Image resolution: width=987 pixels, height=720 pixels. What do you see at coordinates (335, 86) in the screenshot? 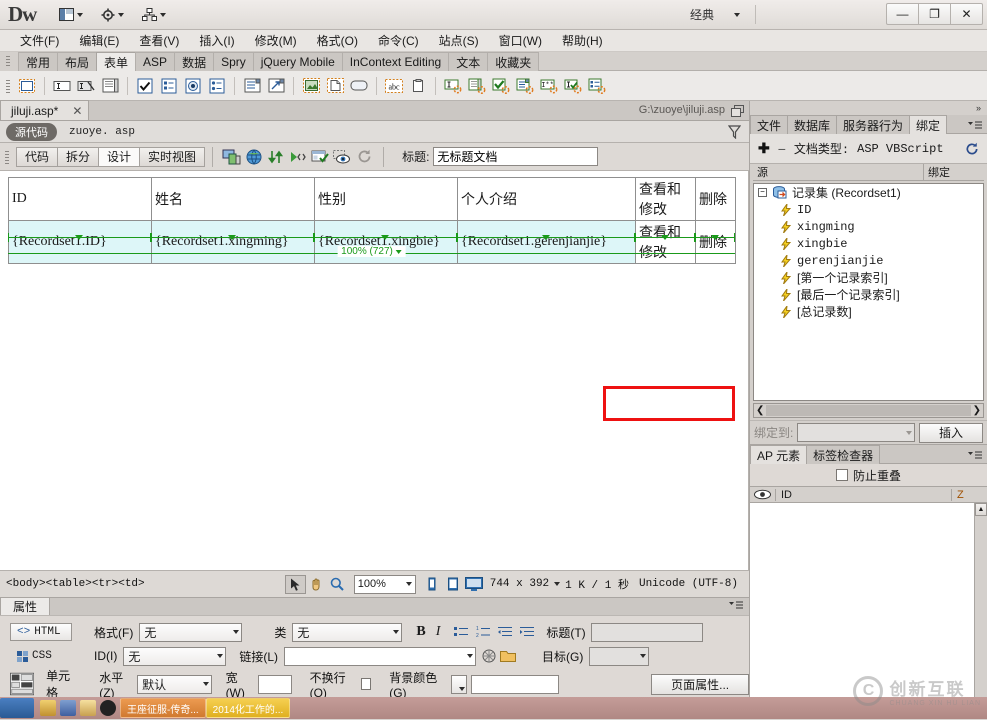
I see `file-field-icon` at bounding box center [335, 86].